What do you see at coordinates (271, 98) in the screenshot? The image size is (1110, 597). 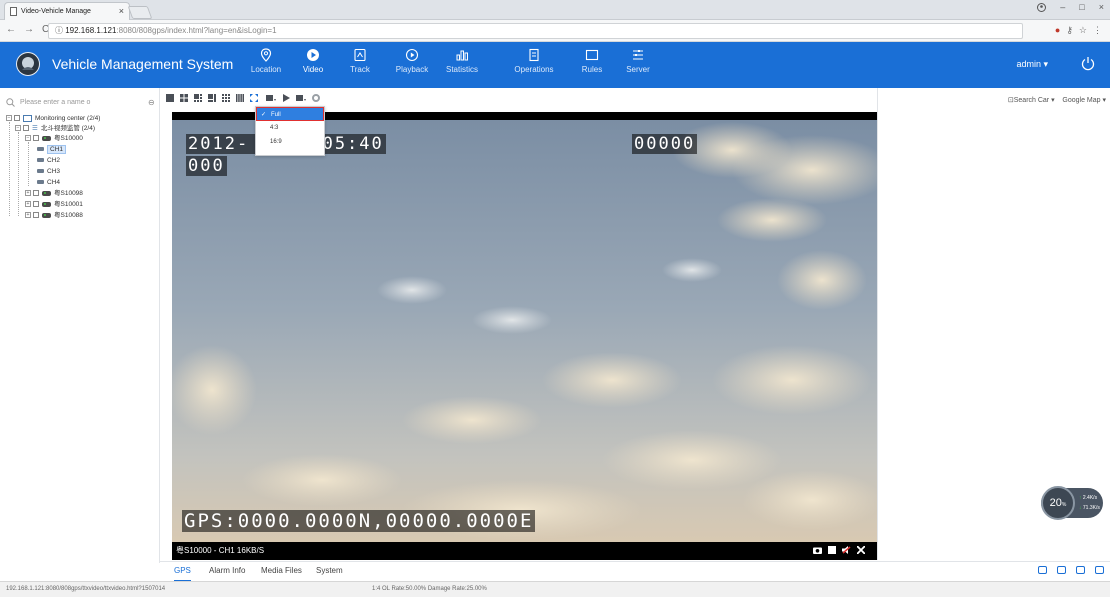 I see `stream-icon` at bounding box center [271, 98].